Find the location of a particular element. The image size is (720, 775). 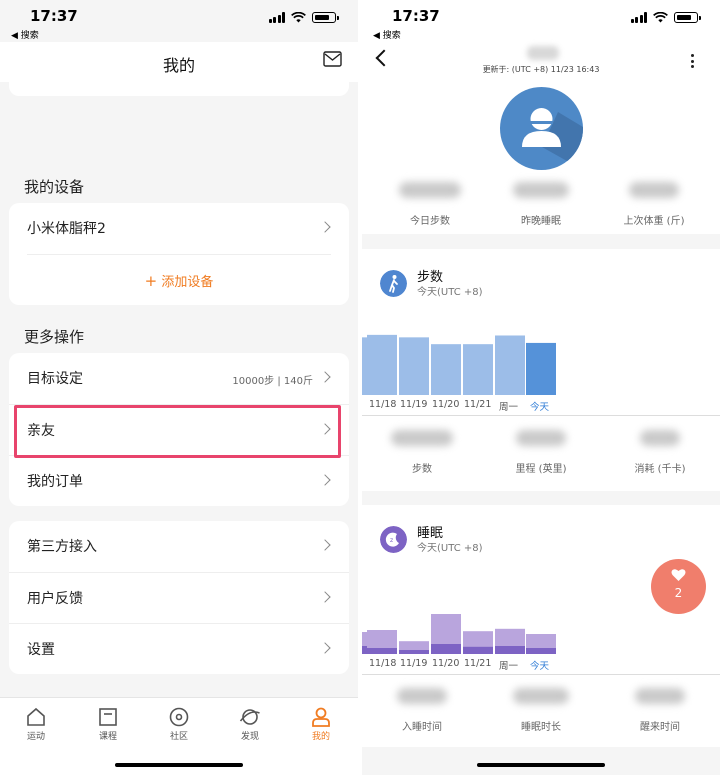

sleep-subtitle: 今天(UTC +8) is located at coordinates (450, 548).